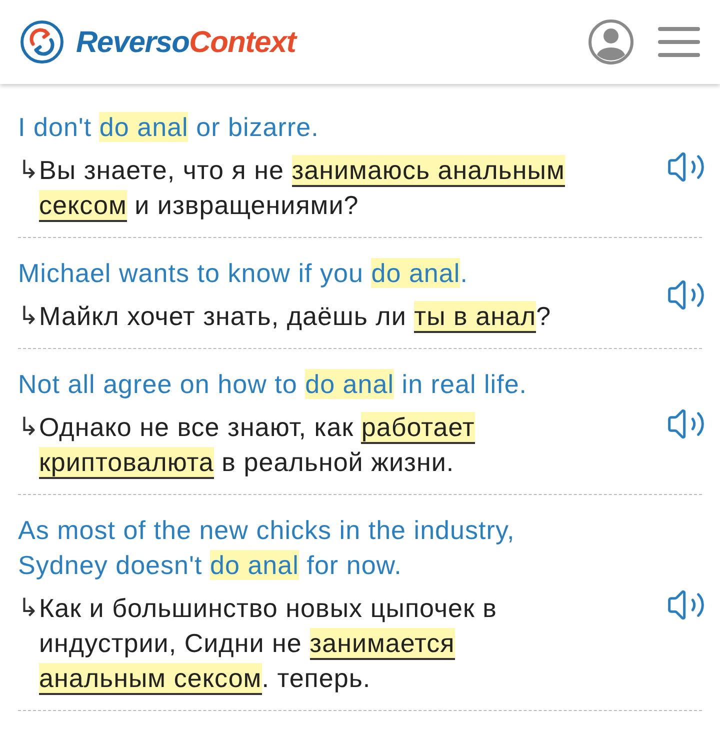 Image resolution: width=720 pixels, height=736 pixels. I want to click on translation-sentence: Однако не все знают, как работает криптовалюта в реальной жизни., so click(257, 445).